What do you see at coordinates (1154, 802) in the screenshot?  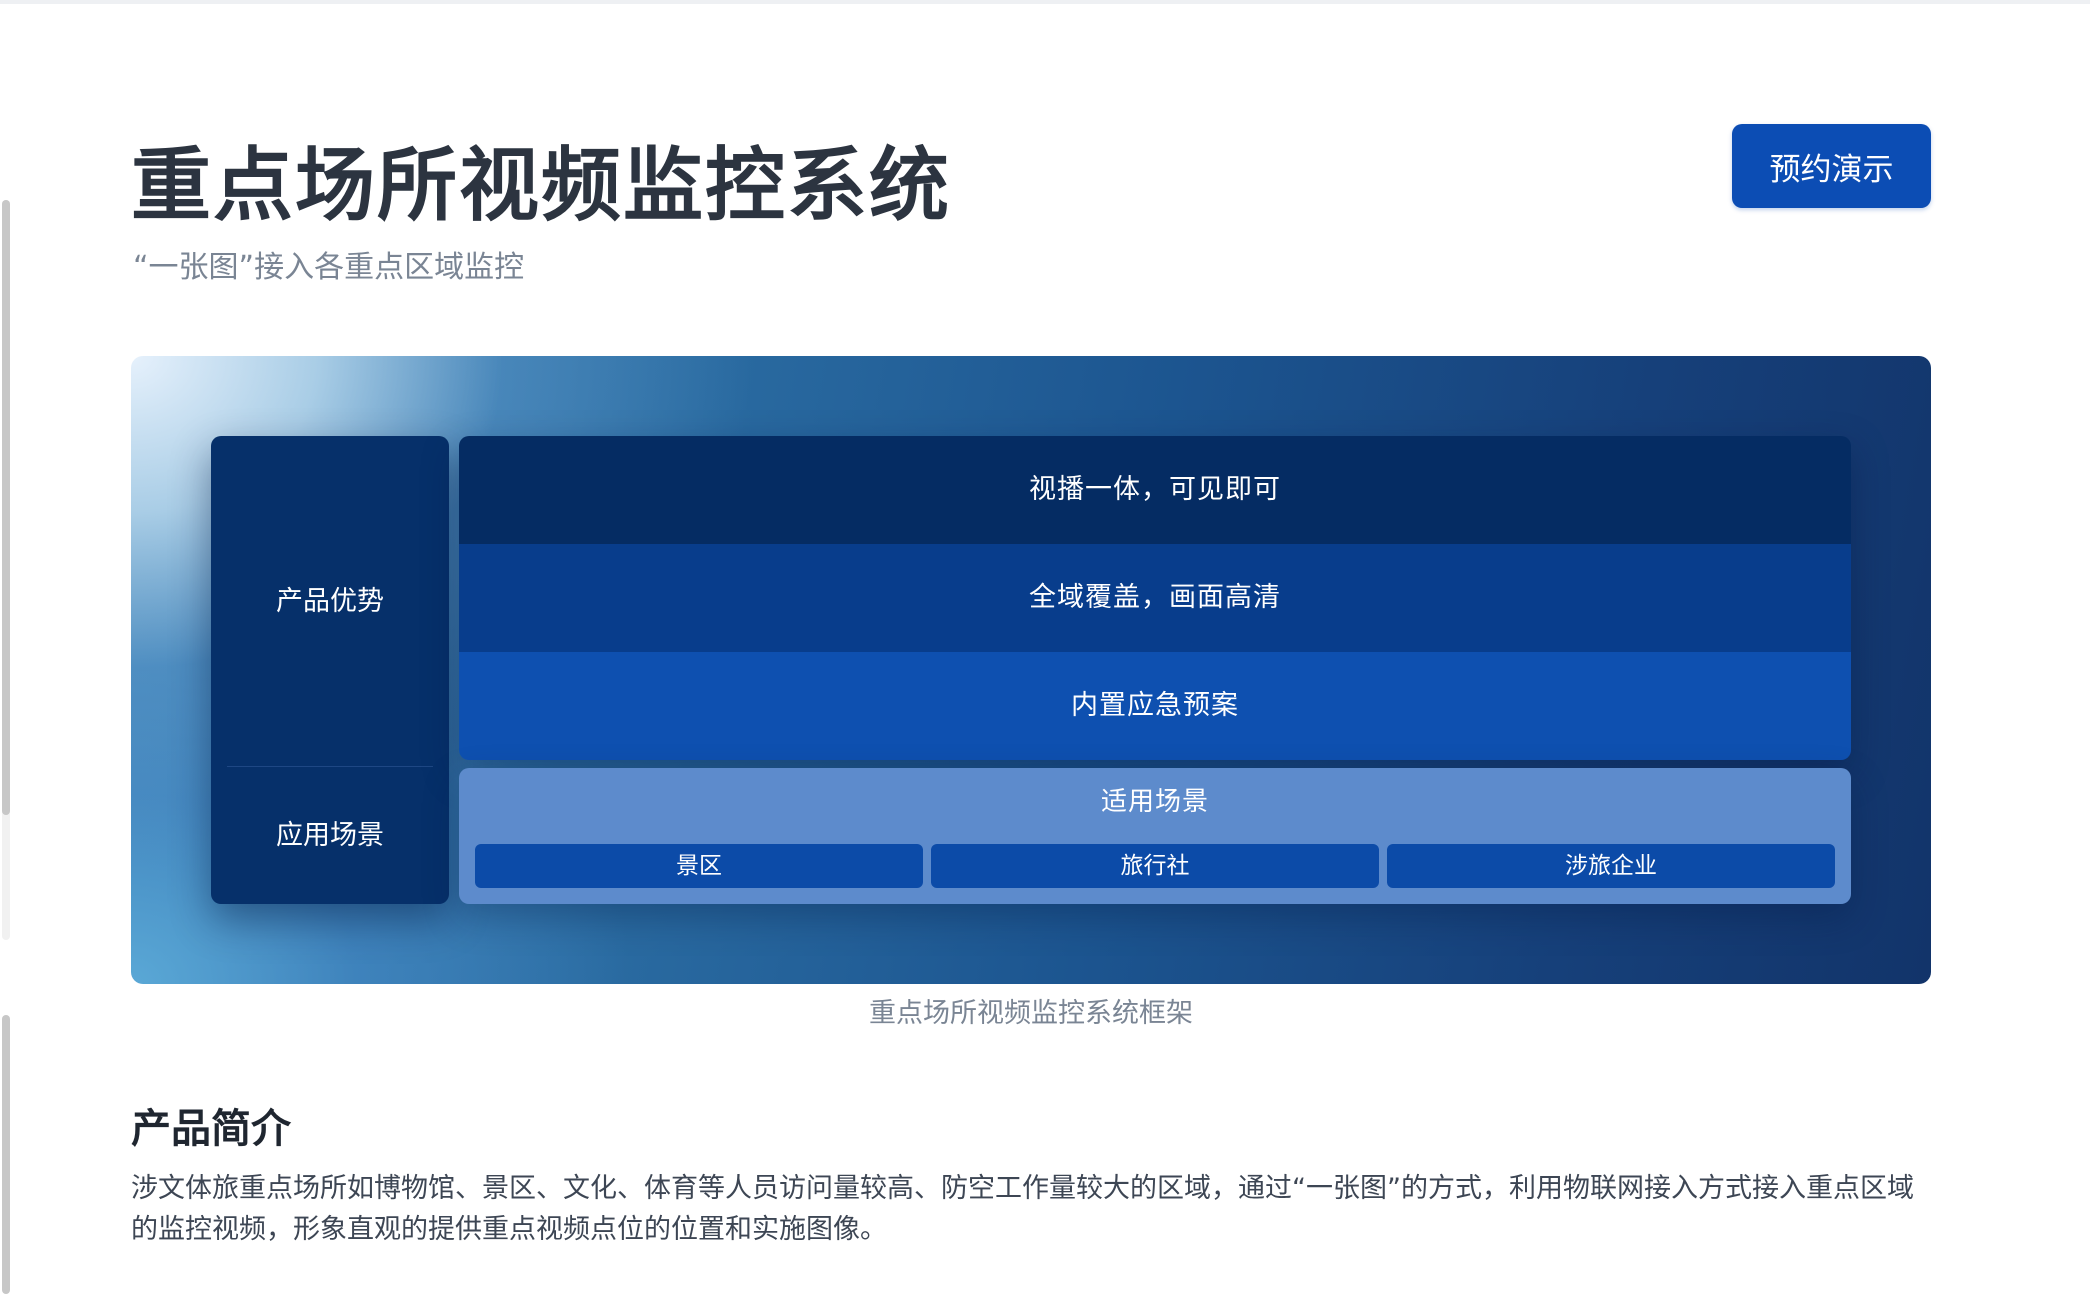 I see `scenario-title: 适用场景` at bounding box center [1154, 802].